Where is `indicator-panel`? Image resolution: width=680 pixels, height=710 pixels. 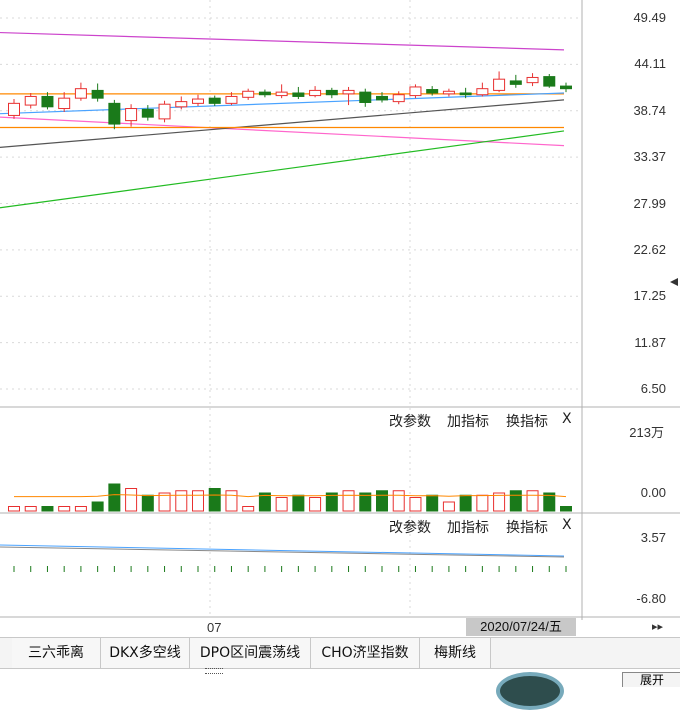
indicator-panel is located at coordinates (283, 558).